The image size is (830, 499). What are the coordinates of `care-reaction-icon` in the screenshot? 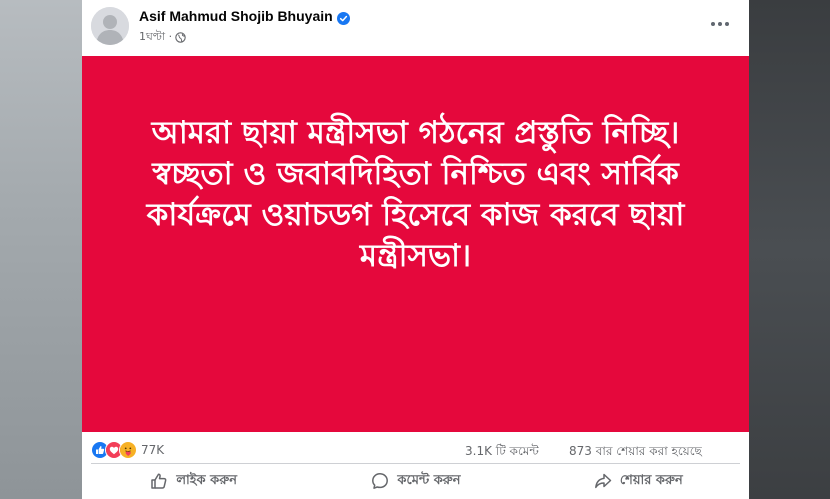 It's located at (128, 450).